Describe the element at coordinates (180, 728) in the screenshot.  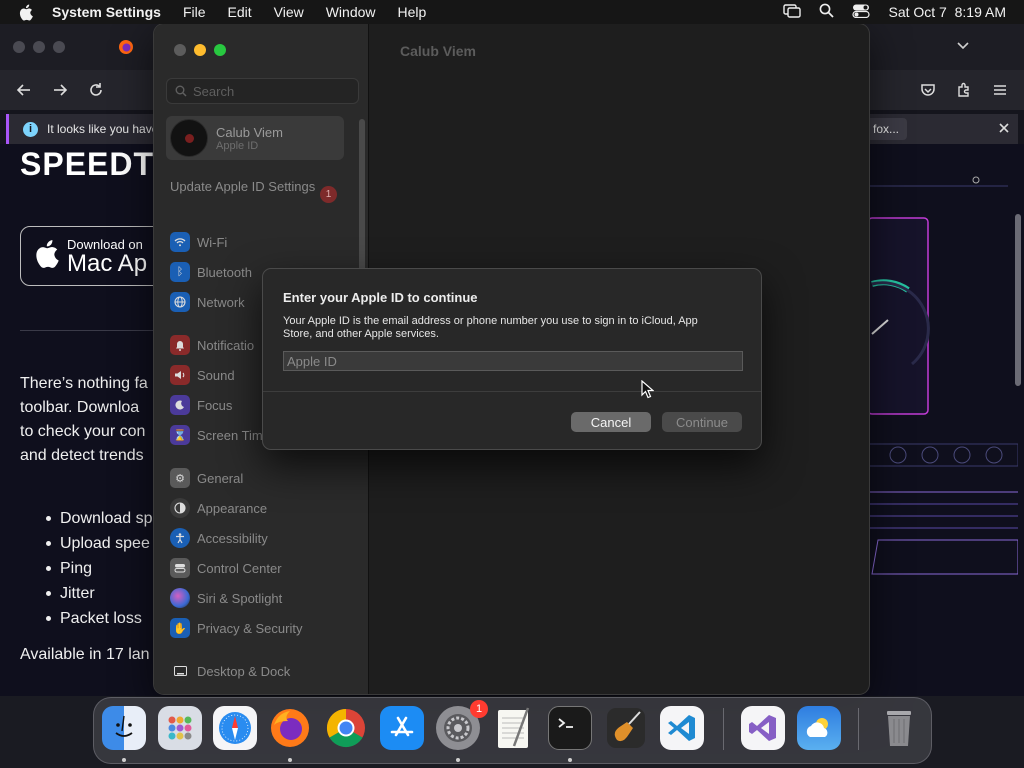
I see `launchpad-icon` at that location.